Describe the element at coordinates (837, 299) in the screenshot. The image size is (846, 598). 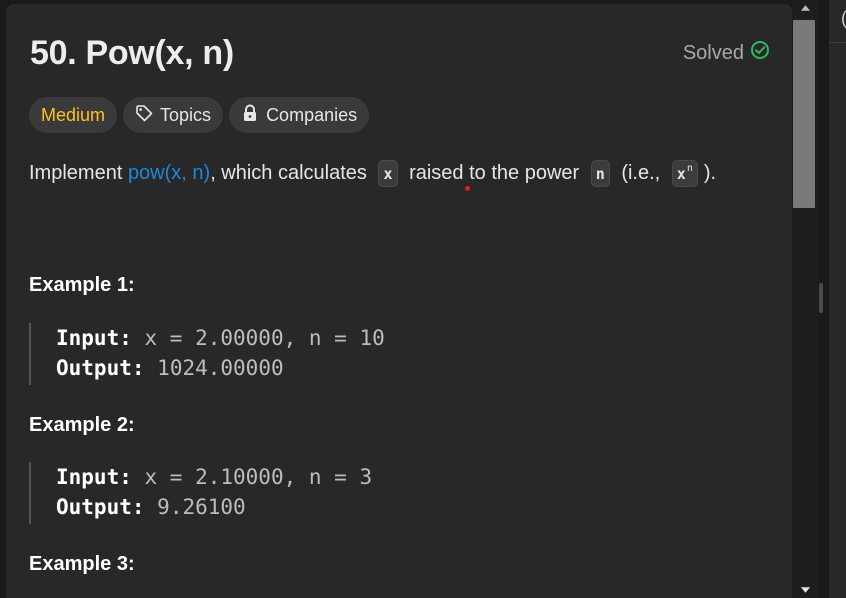
I see `editor-panel-edge: (` at that location.